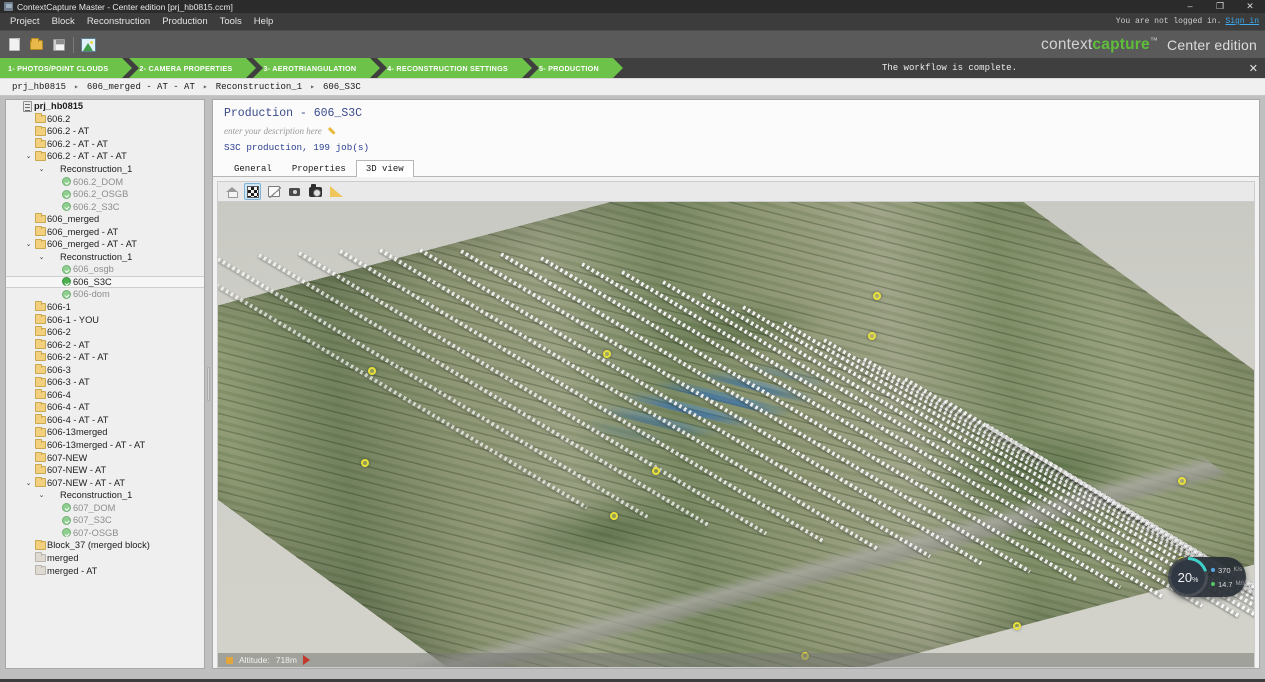  Describe the element at coordinates (334, 131) in the screenshot. I see `edit-pencil-icon` at that location.